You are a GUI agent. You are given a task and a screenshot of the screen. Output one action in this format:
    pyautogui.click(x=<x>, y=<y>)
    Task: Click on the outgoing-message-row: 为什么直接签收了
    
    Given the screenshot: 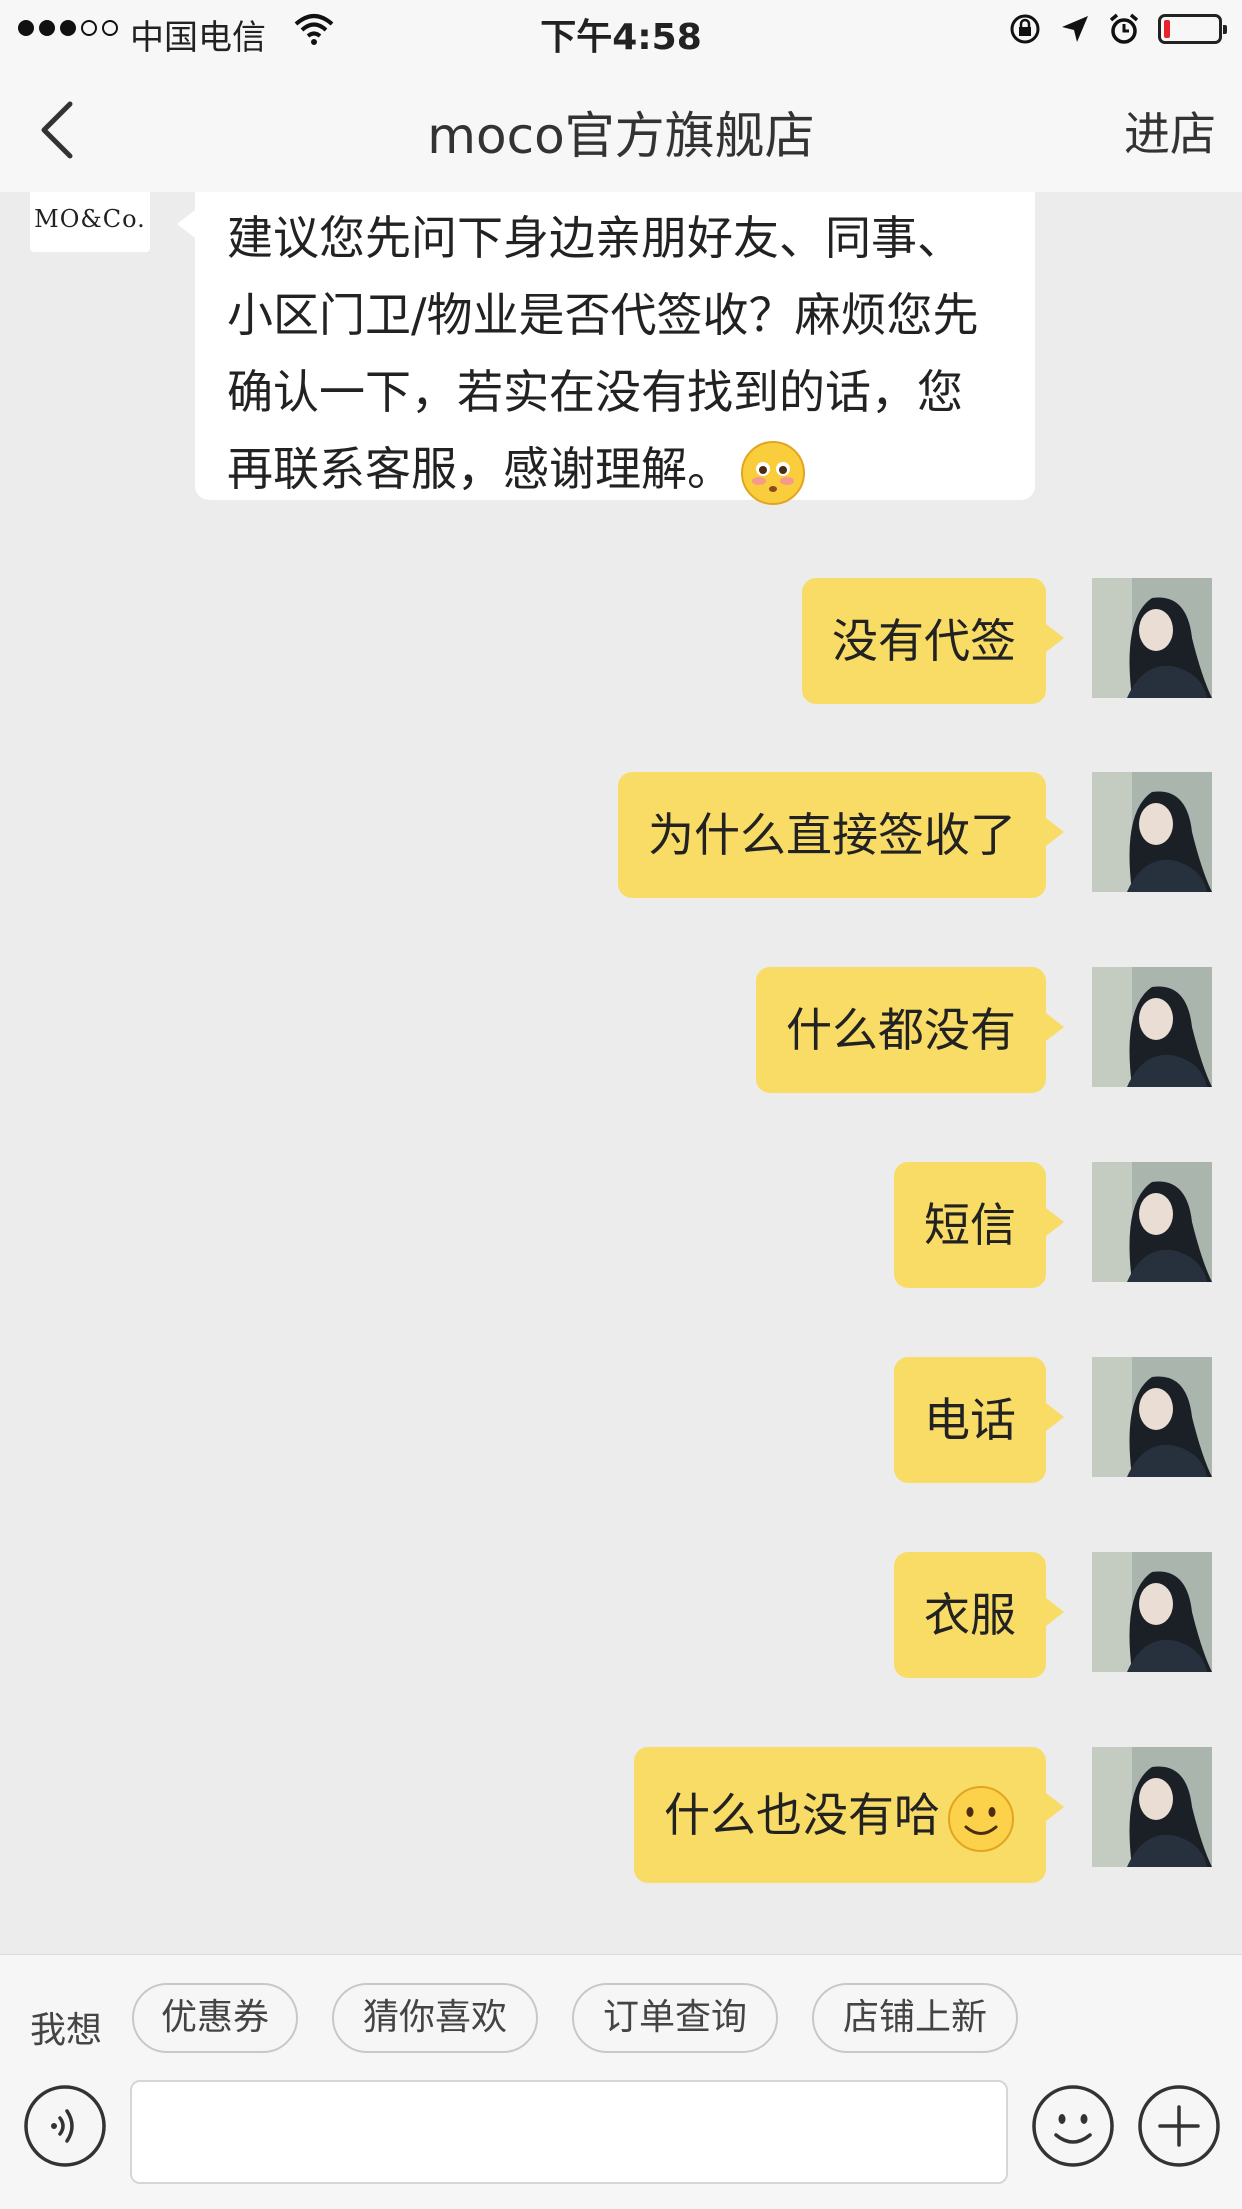 What is the action you would take?
    pyautogui.click(x=621, y=837)
    